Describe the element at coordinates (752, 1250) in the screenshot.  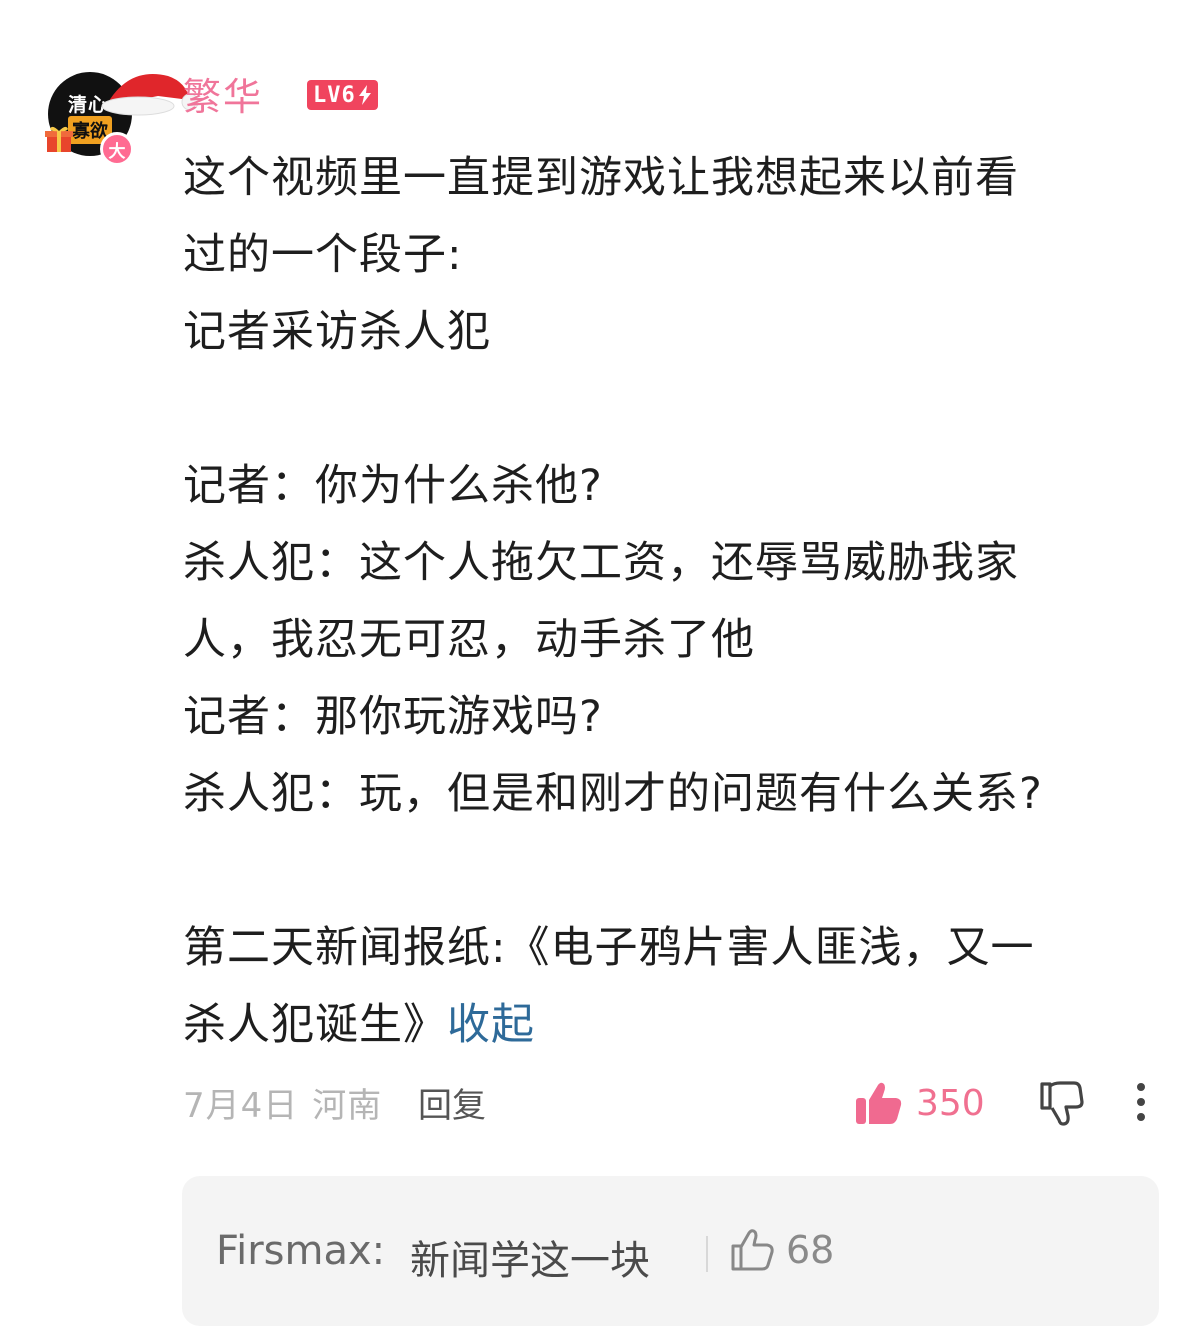
I see `thumbs-up-outline-icon` at that location.